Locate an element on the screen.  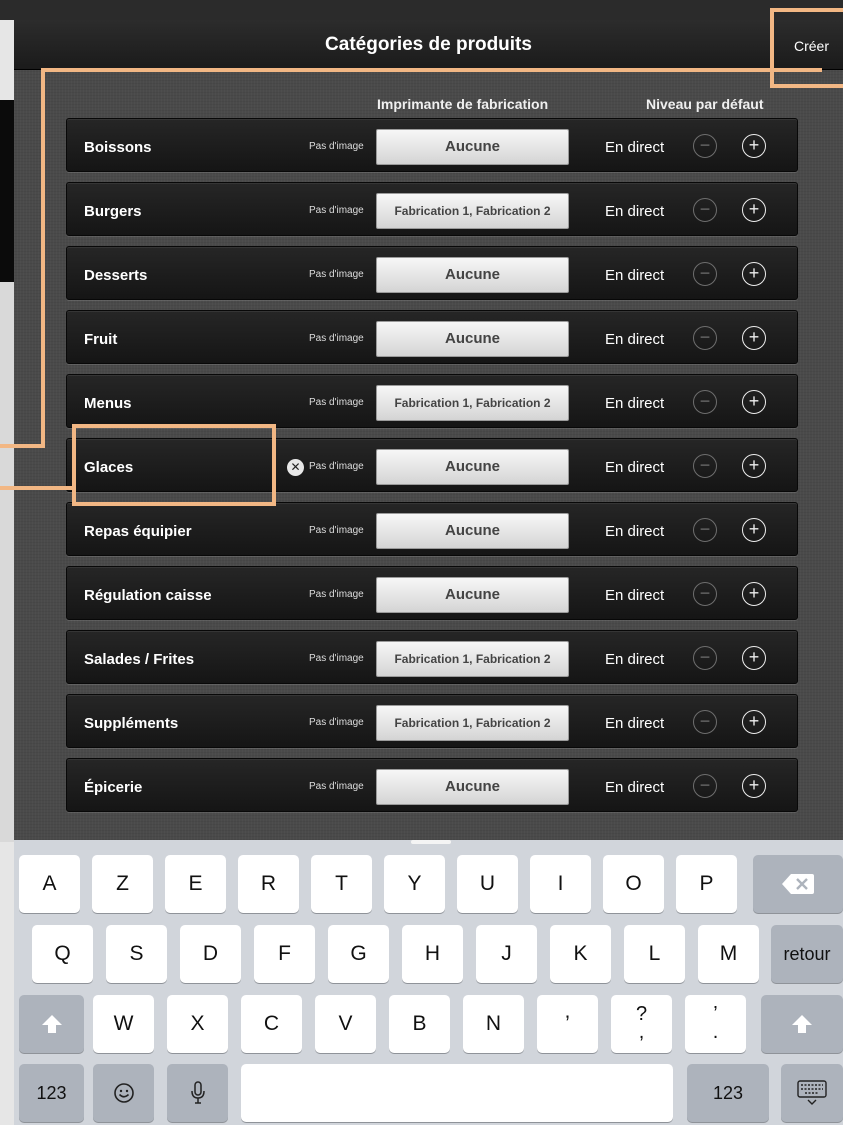
annotation-frame-create is located at coordinates (806, 48).